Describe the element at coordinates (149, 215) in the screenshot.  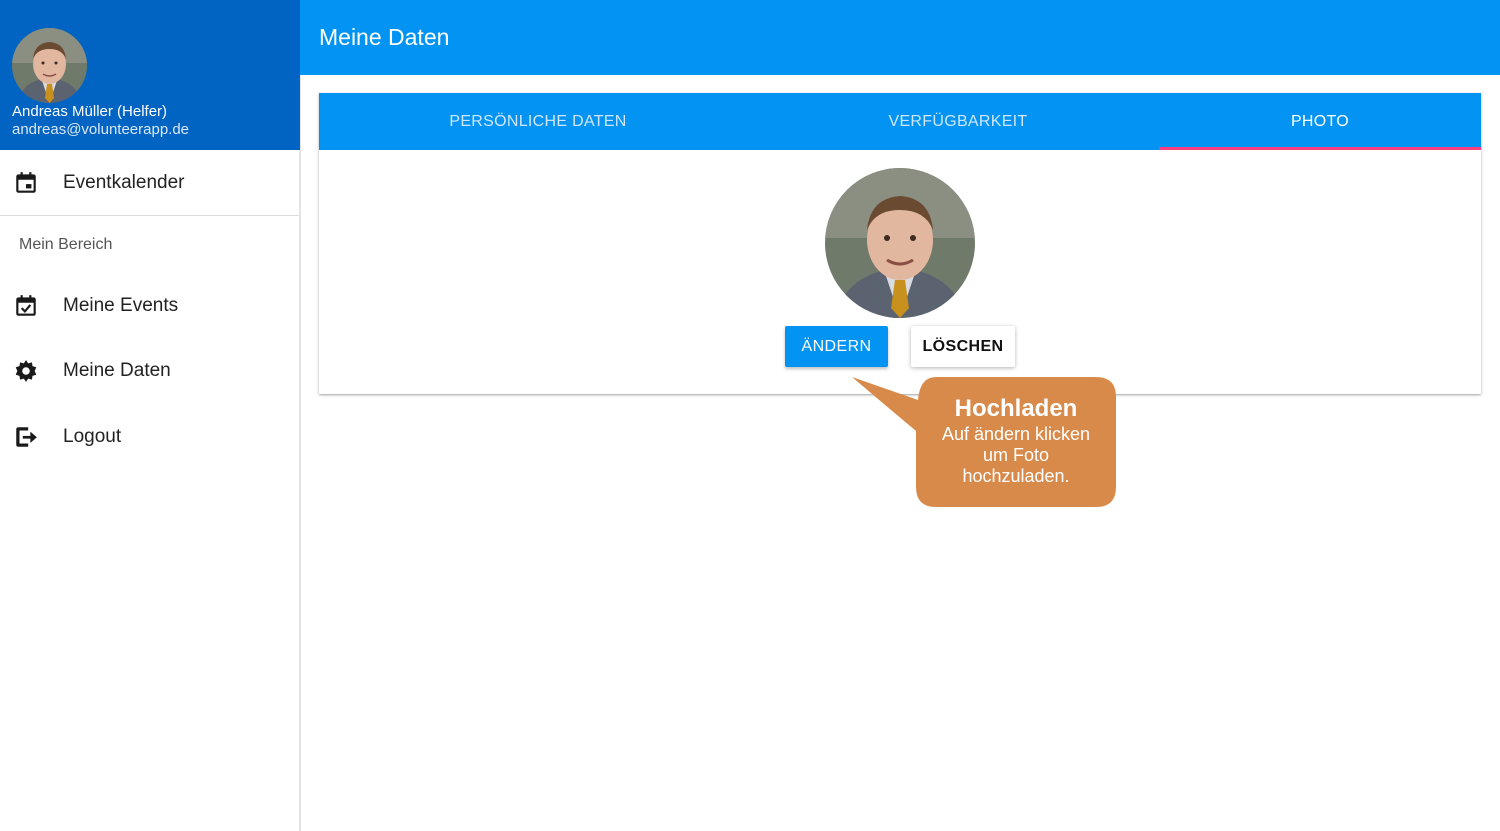
I see `sidebar-divider` at that location.